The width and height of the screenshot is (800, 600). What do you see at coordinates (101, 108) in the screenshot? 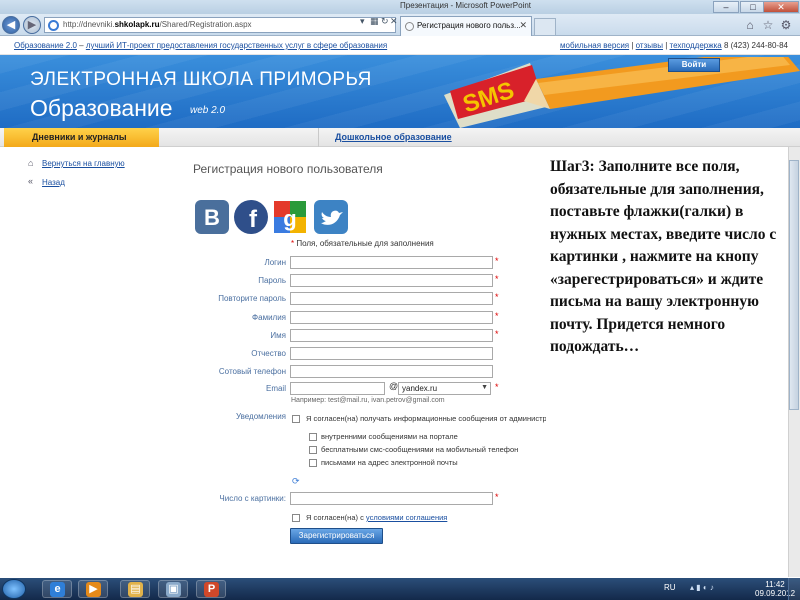
I see `banner-subtitle: Образование` at bounding box center [101, 108].